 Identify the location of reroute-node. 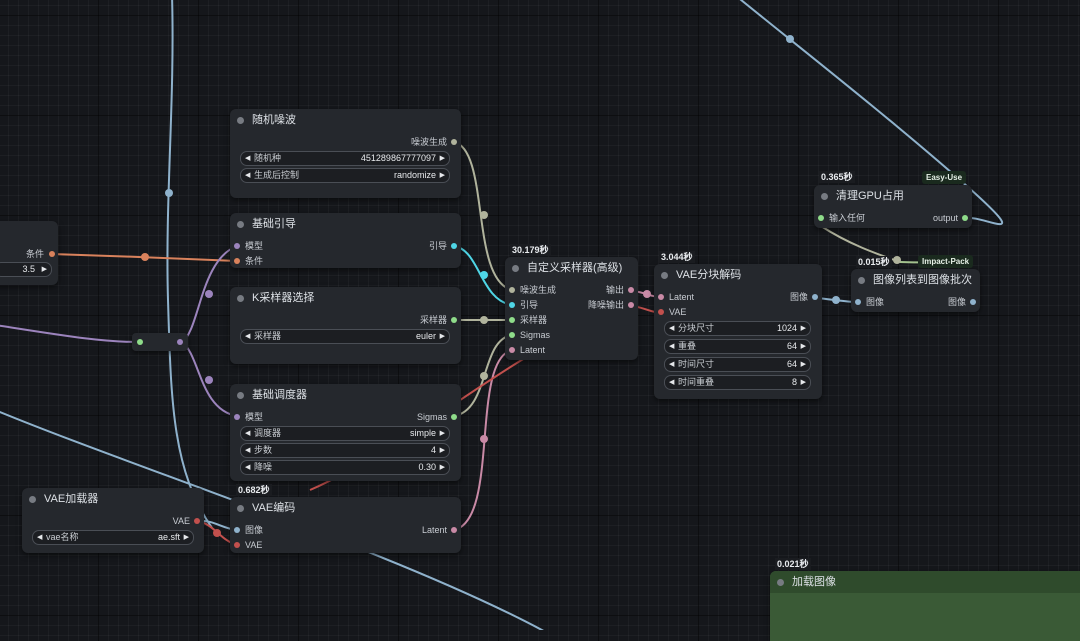
(160, 342).